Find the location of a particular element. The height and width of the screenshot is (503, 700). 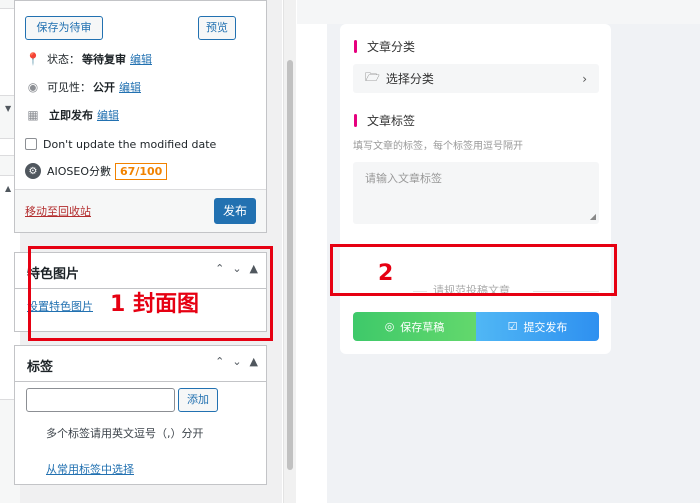

collapse-toggle-icon: ▲ is located at coordinates (254, 361).